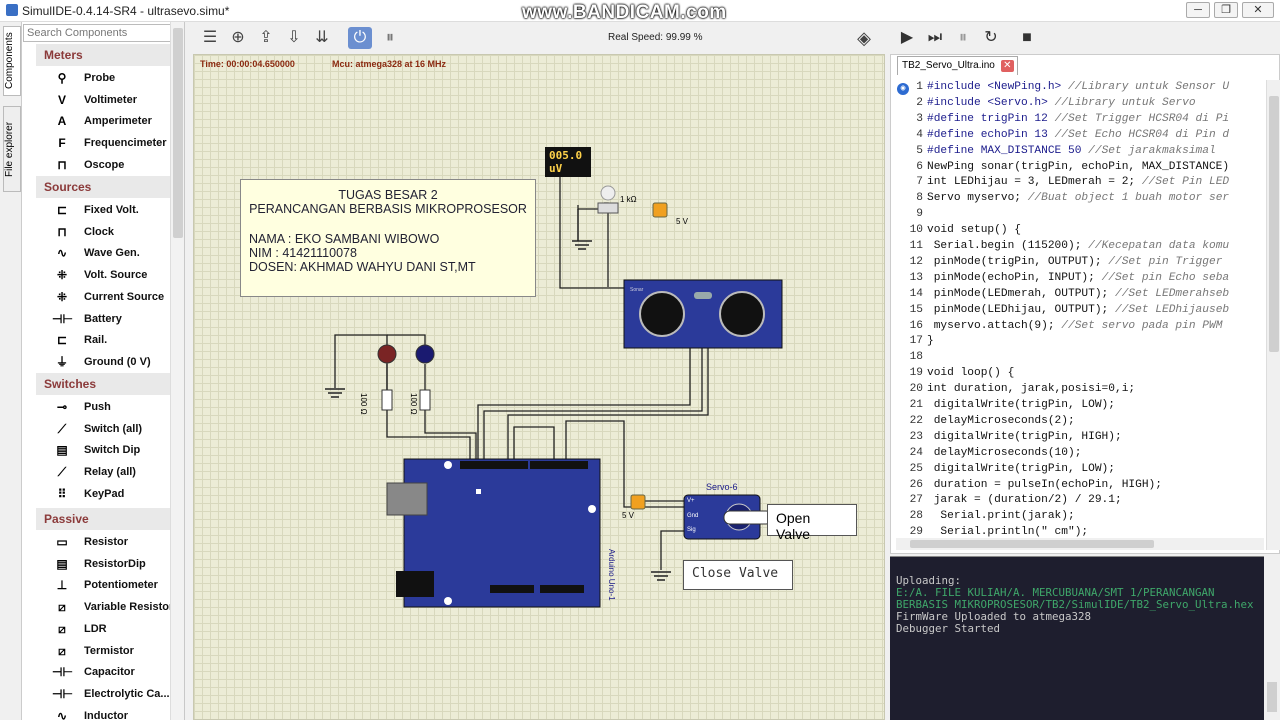 The height and width of the screenshot is (720, 1280). I want to click on search-input: Search Components, so click(103, 33).